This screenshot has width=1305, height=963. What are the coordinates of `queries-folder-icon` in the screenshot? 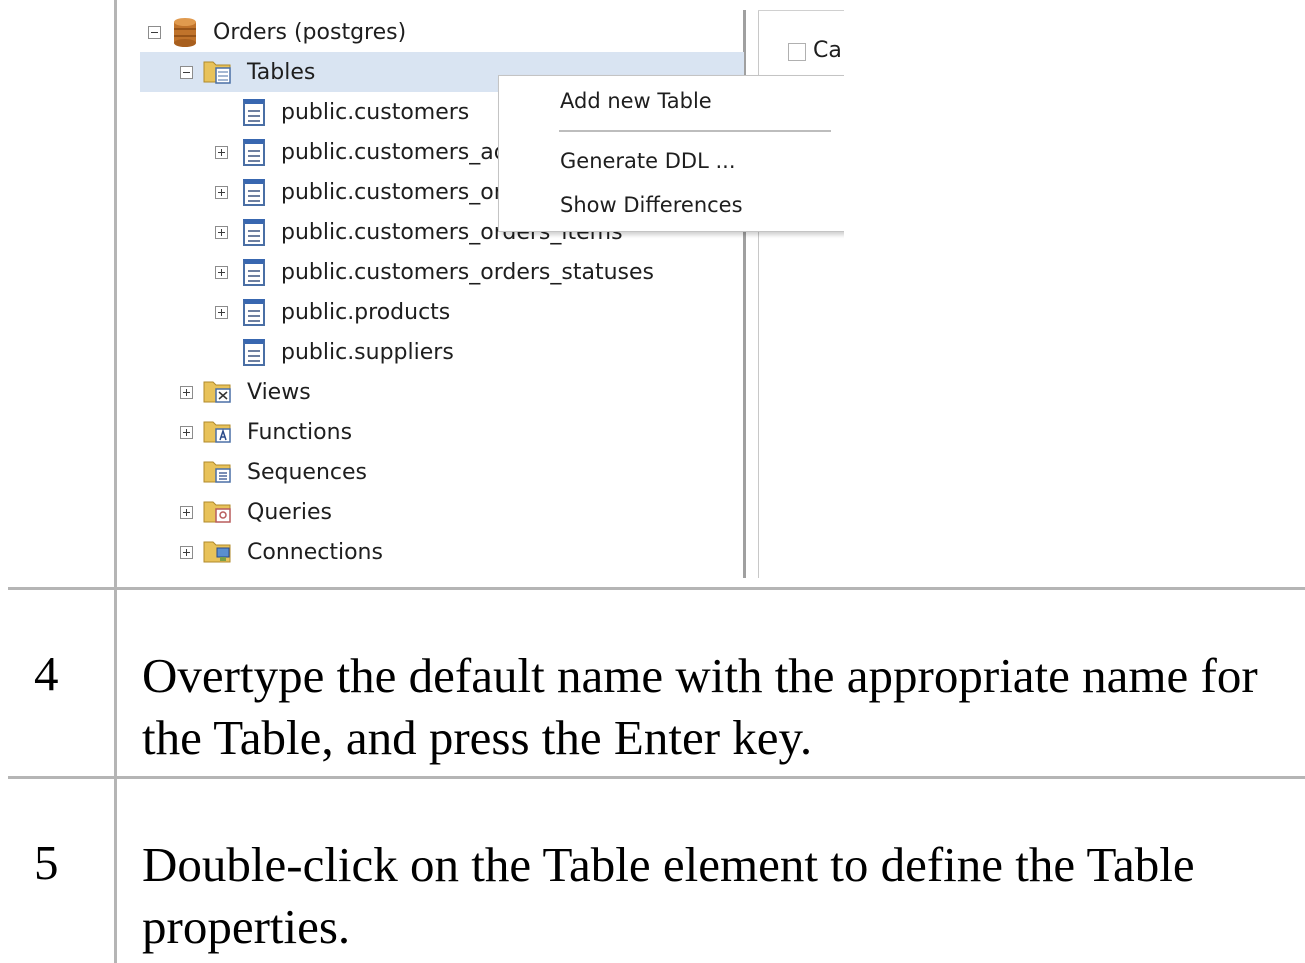 It's located at (217, 512).